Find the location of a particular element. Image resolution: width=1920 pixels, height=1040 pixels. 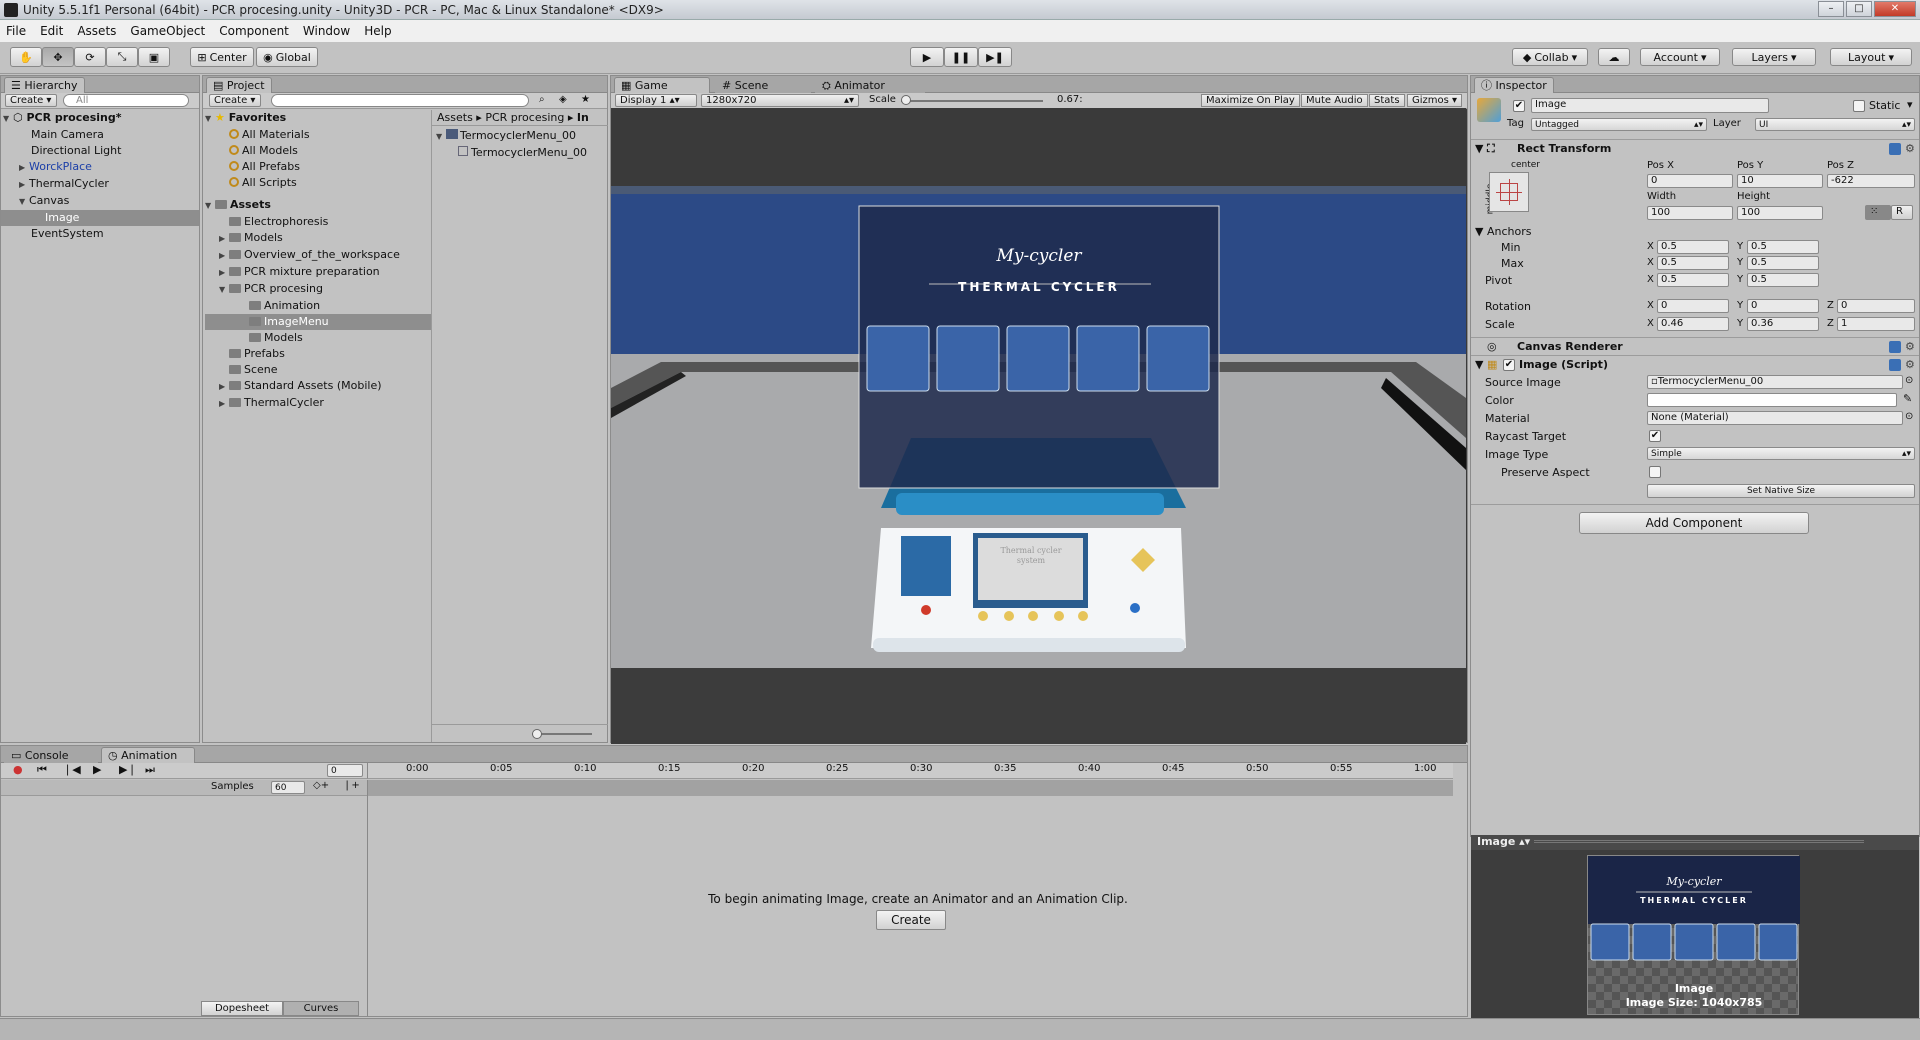

collab-dropdown: ◆ Collab ▾ is located at coordinates (1550, 57).